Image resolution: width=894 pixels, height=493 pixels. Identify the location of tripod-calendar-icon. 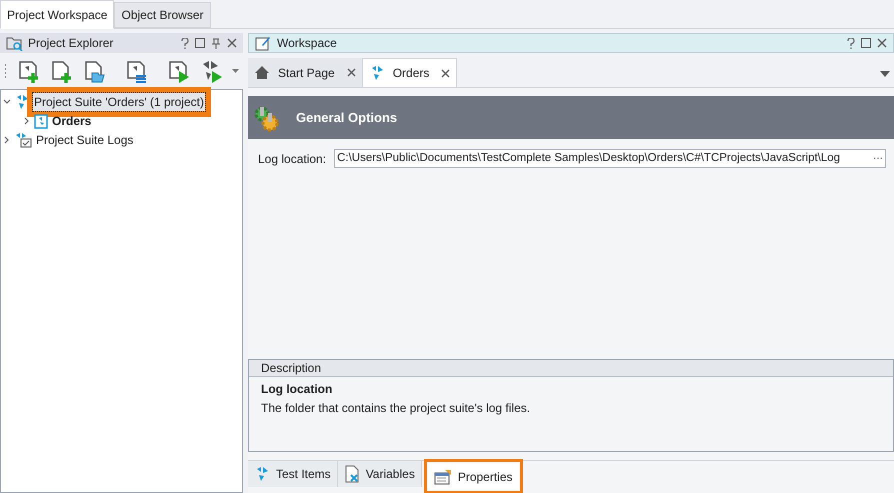
(23, 140).